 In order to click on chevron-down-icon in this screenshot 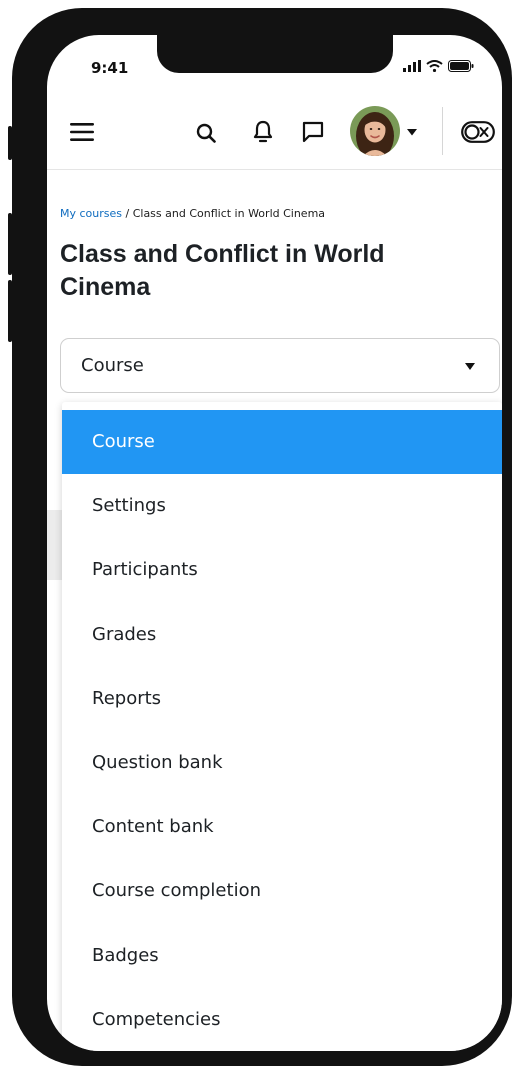, I will do `click(412, 132)`.